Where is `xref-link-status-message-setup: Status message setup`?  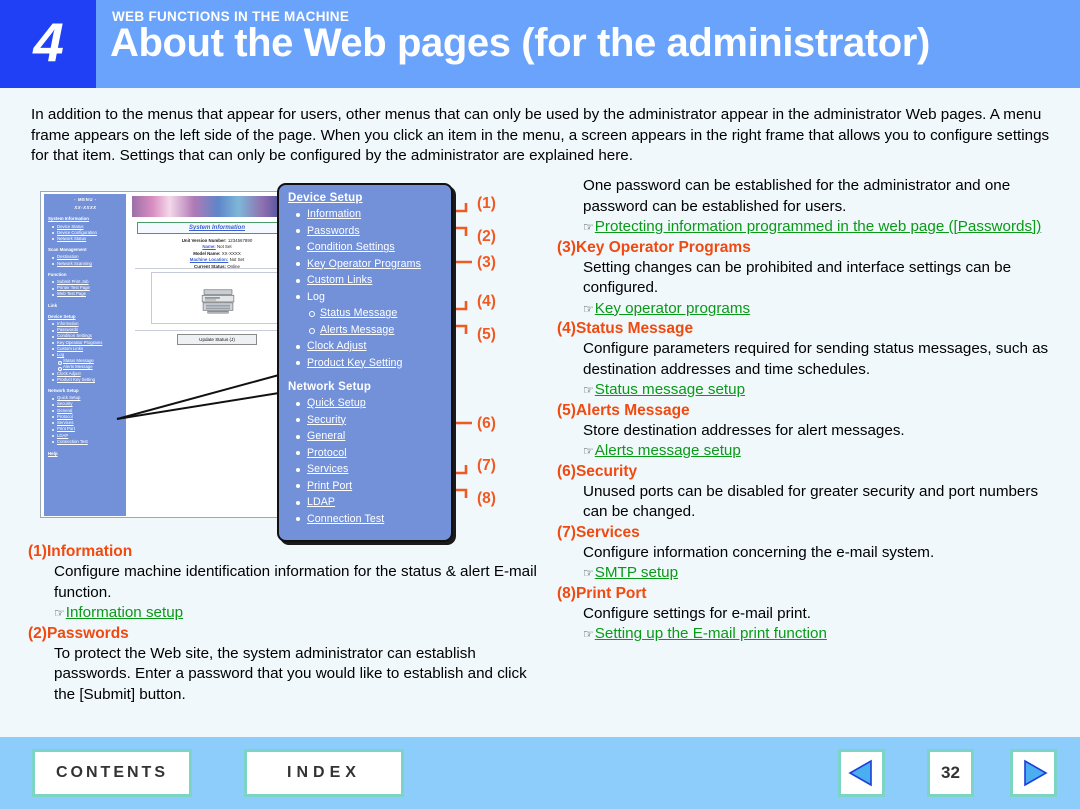
xref-link-status-message-setup: Status message setup is located at coordinates (670, 389).